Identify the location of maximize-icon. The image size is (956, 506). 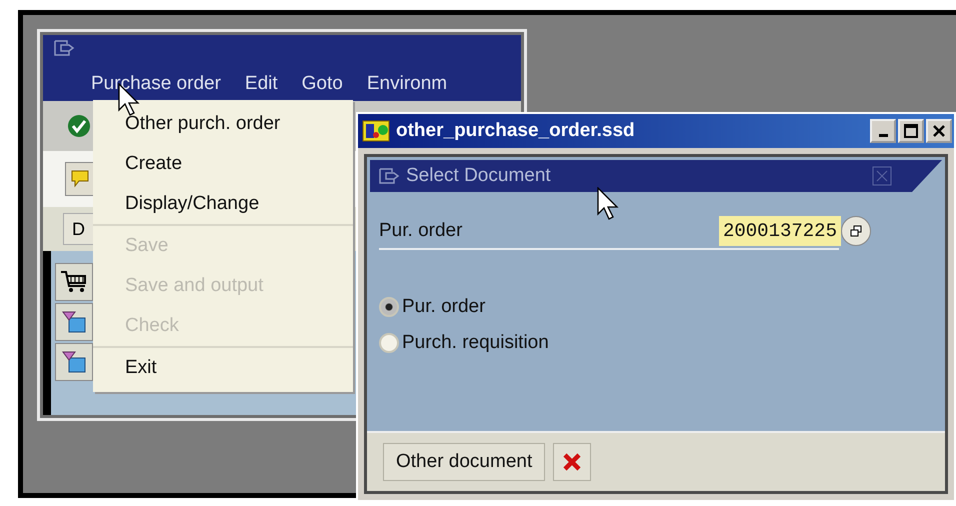
(911, 131).